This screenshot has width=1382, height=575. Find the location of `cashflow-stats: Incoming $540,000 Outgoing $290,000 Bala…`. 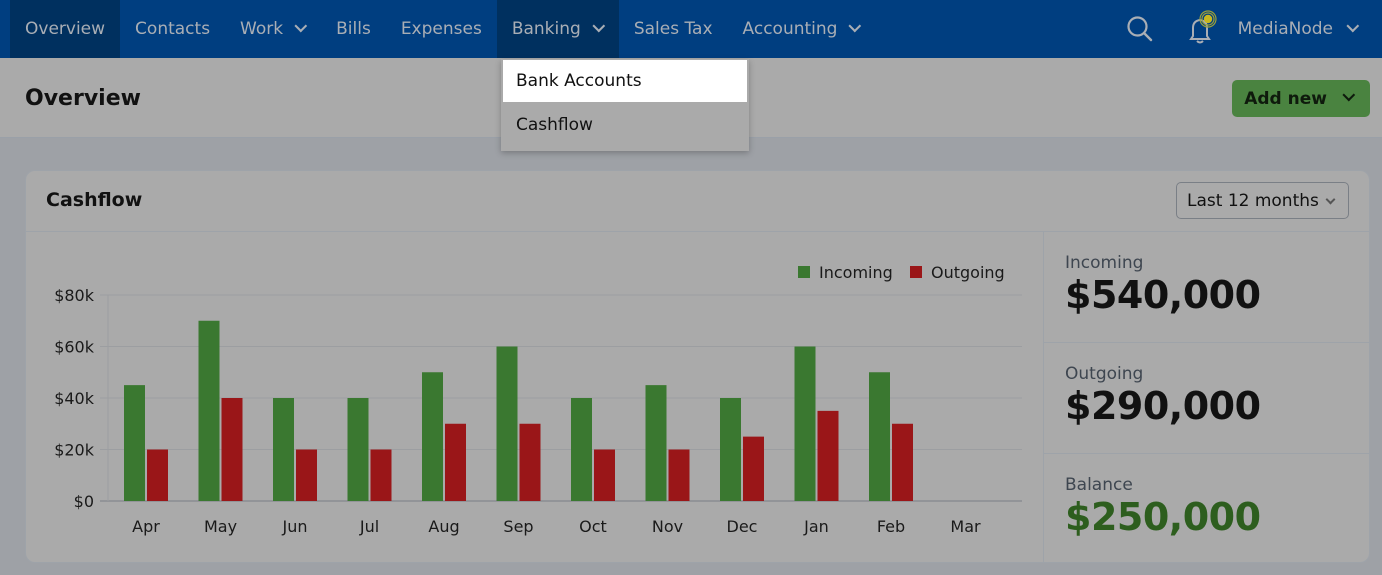

cashflow-stats: Incoming $540,000 Outgoing $290,000 Bala… is located at coordinates (1206, 397).